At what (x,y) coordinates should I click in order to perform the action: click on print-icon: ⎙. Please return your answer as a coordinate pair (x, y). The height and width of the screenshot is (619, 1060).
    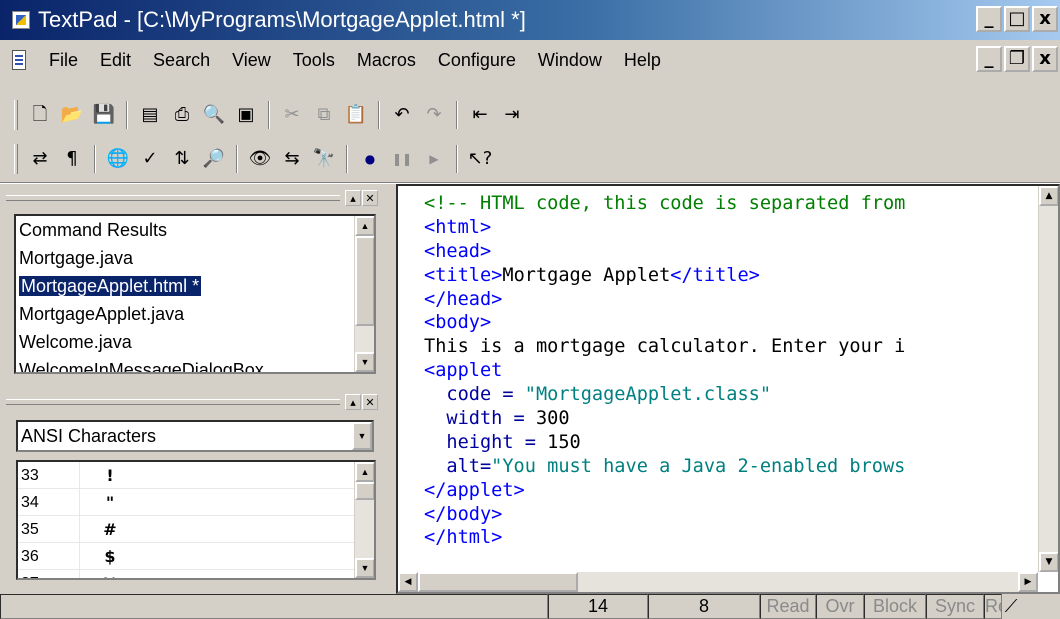
    Looking at the image, I should click on (182, 115).